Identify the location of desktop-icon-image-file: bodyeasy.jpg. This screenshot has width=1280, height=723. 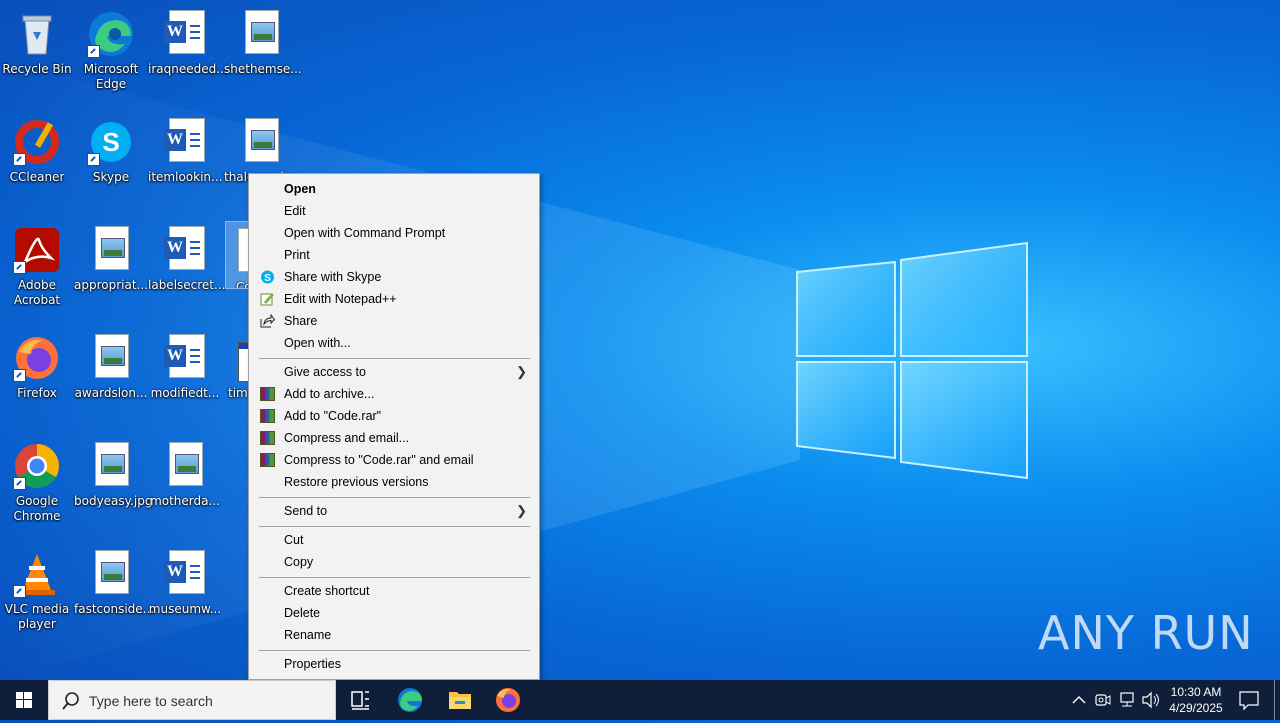
(113, 486).